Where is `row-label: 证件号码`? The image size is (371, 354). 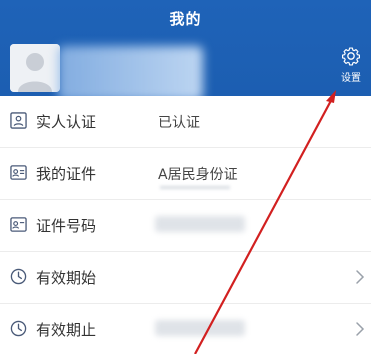 row-label: 证件号码 is located at coordinates (66, 226).